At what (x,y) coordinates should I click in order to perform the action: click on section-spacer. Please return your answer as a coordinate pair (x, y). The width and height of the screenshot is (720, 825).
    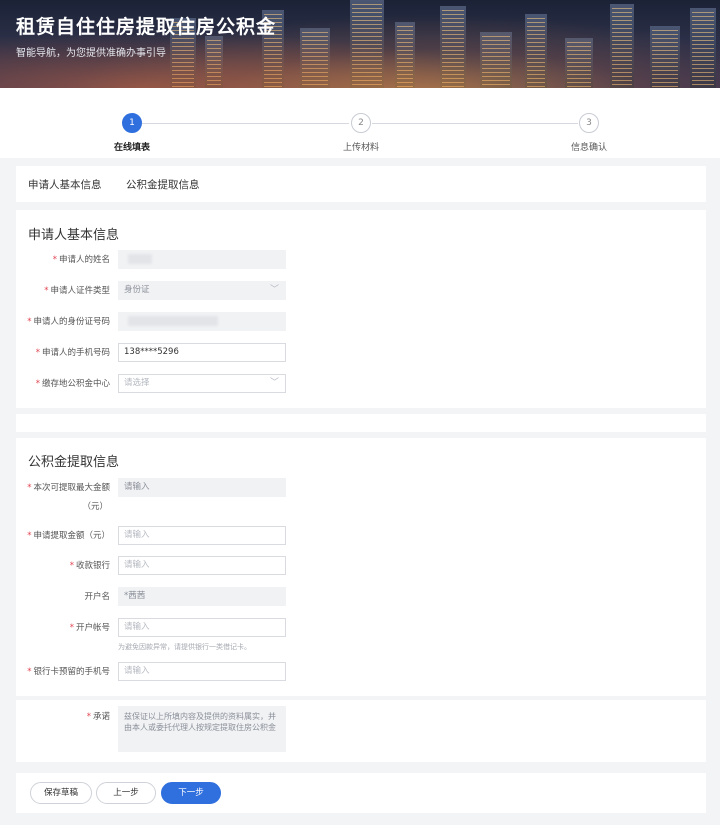
    Looking at the image, I should click on (361, 423).